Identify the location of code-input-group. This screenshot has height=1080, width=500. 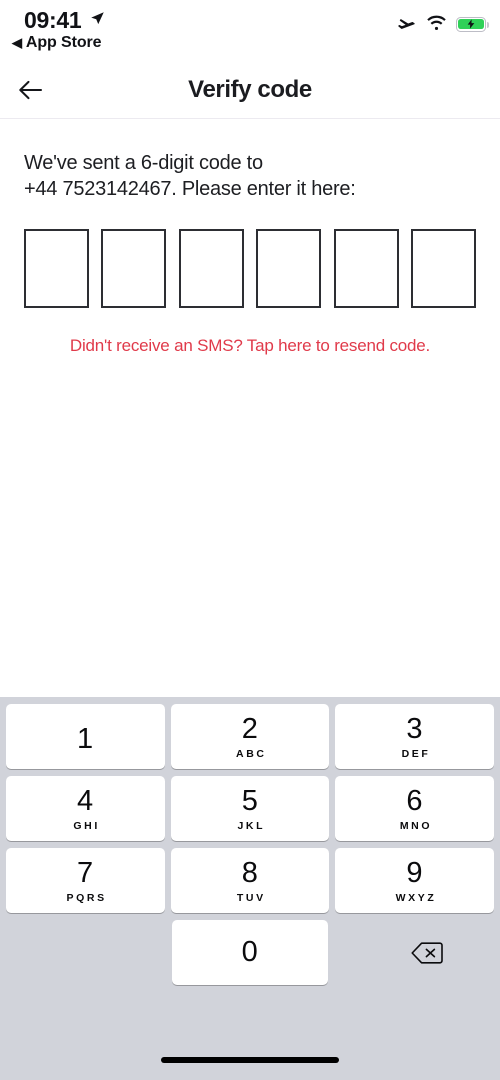
(250, 268).